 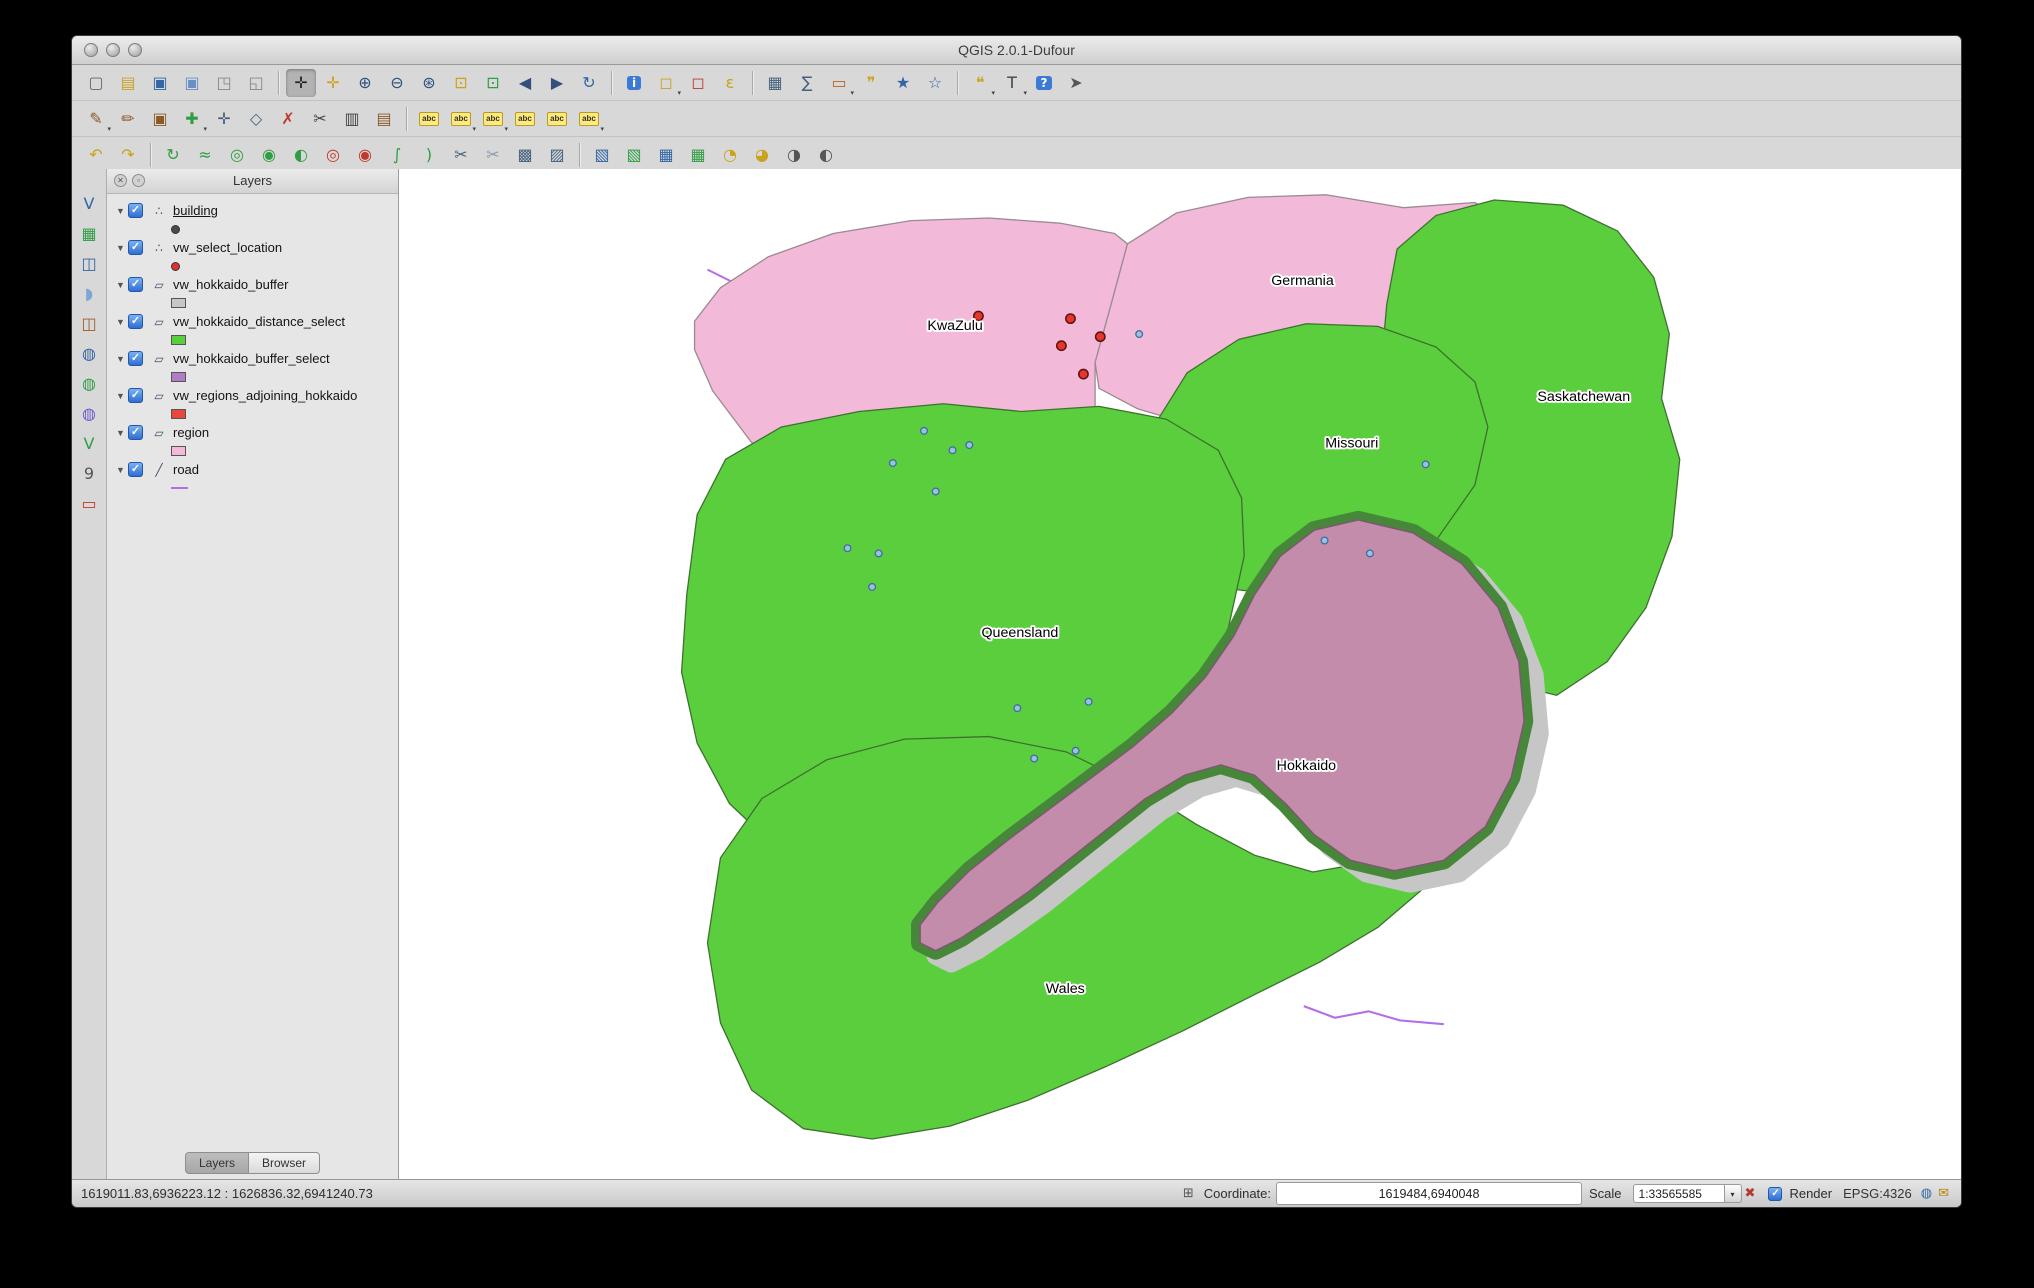 What do you see at coordinates (89, 413) in the screenshot?
I see `add-wfs-layer-button: ◍` at bounding box center [89, 413].